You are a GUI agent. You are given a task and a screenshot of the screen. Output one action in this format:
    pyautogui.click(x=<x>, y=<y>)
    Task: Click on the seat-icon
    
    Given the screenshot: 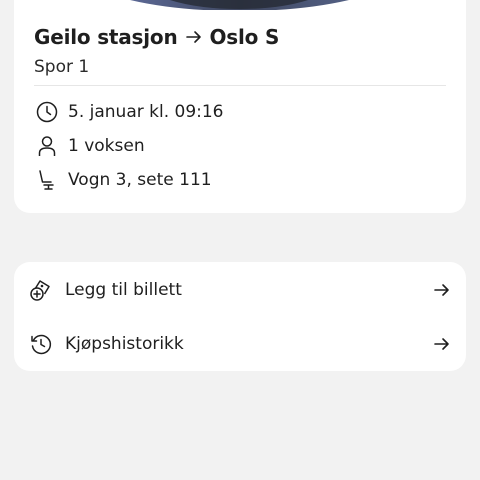 What is the action you would take?
    pyautogui.click(x=47, y=180)
    